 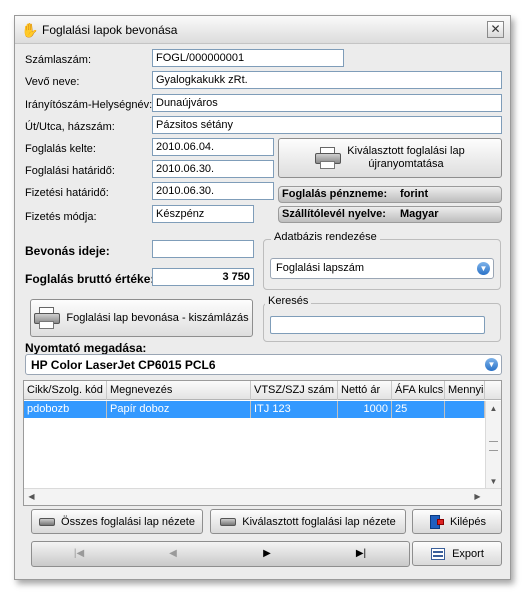 I want to click on kelte-field: 2010.06.04., so click(x=213, y=147).